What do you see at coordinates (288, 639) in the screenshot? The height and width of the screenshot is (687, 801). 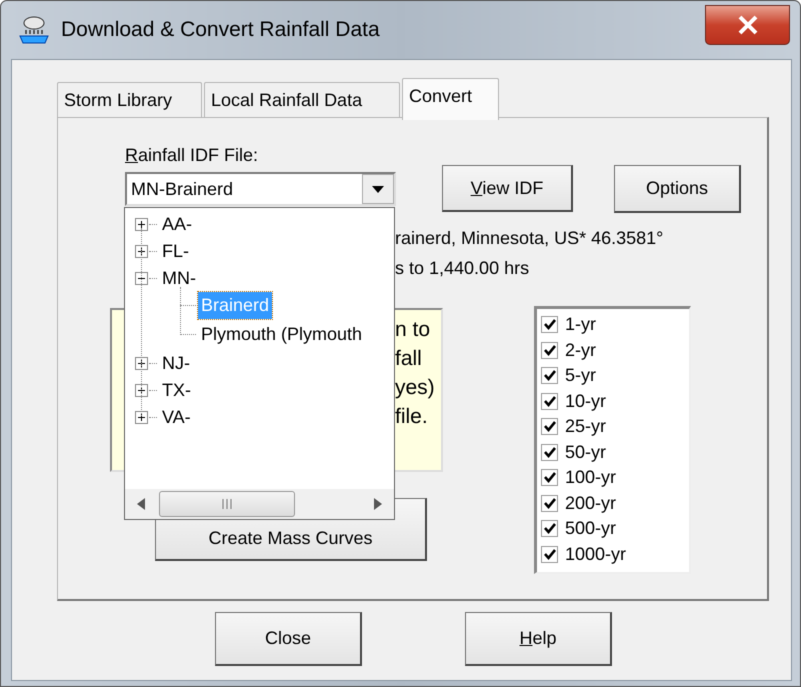 I see `close-dialog-button: Close` at bounding box center [288, 639].